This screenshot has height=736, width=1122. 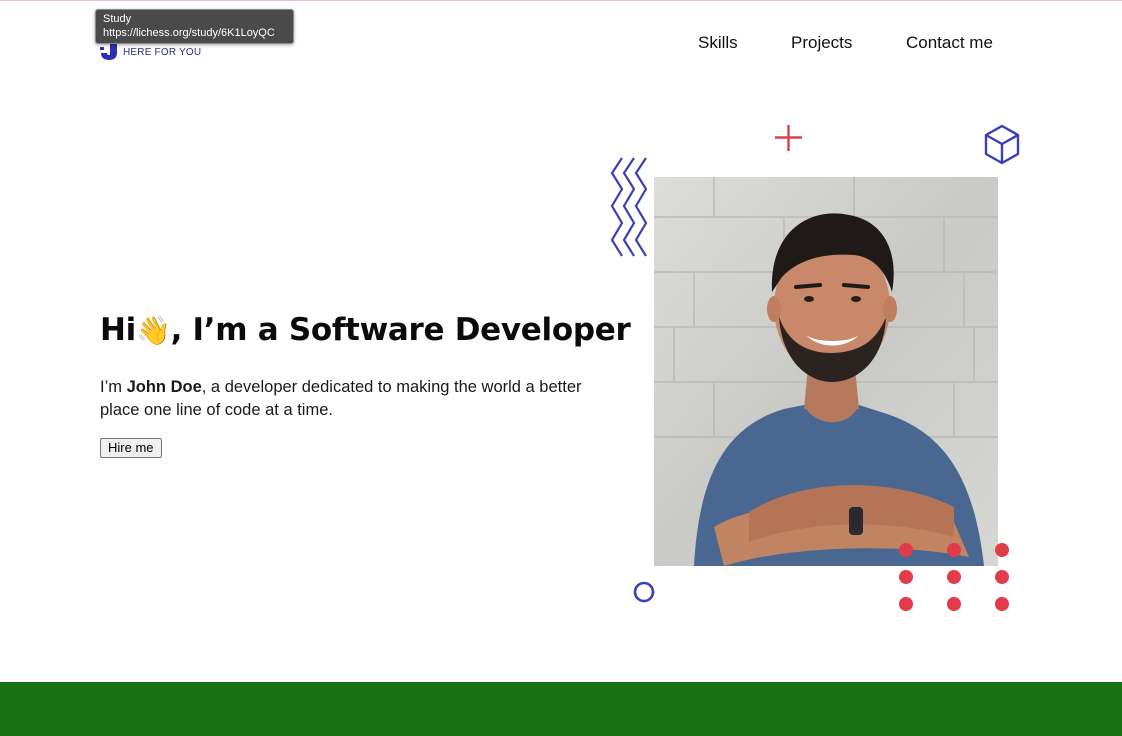 I want to click on ring-icon, so click(x=644, y=592).